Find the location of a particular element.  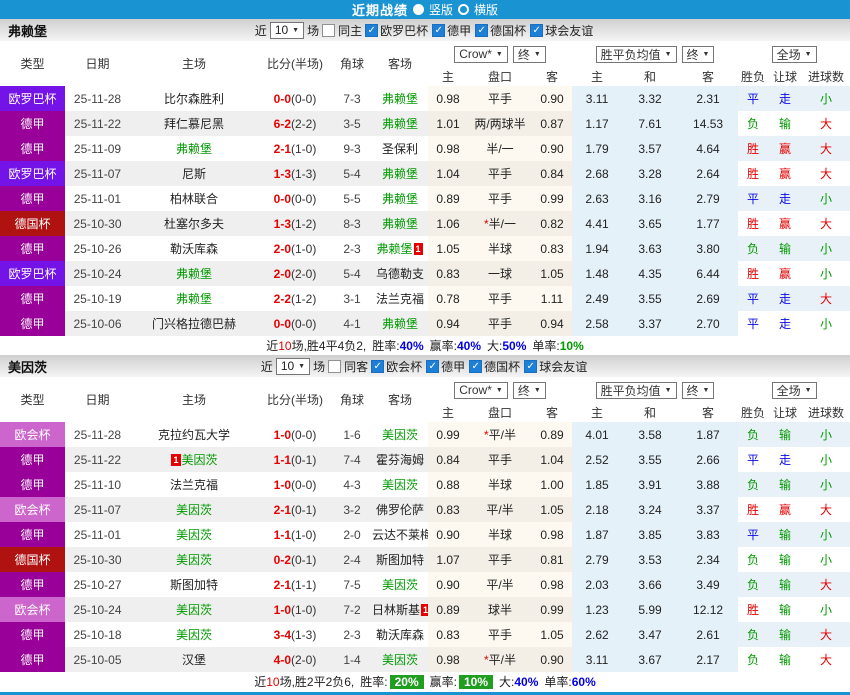

same-venue-label: 同主 is located at coordinates (350, 30).